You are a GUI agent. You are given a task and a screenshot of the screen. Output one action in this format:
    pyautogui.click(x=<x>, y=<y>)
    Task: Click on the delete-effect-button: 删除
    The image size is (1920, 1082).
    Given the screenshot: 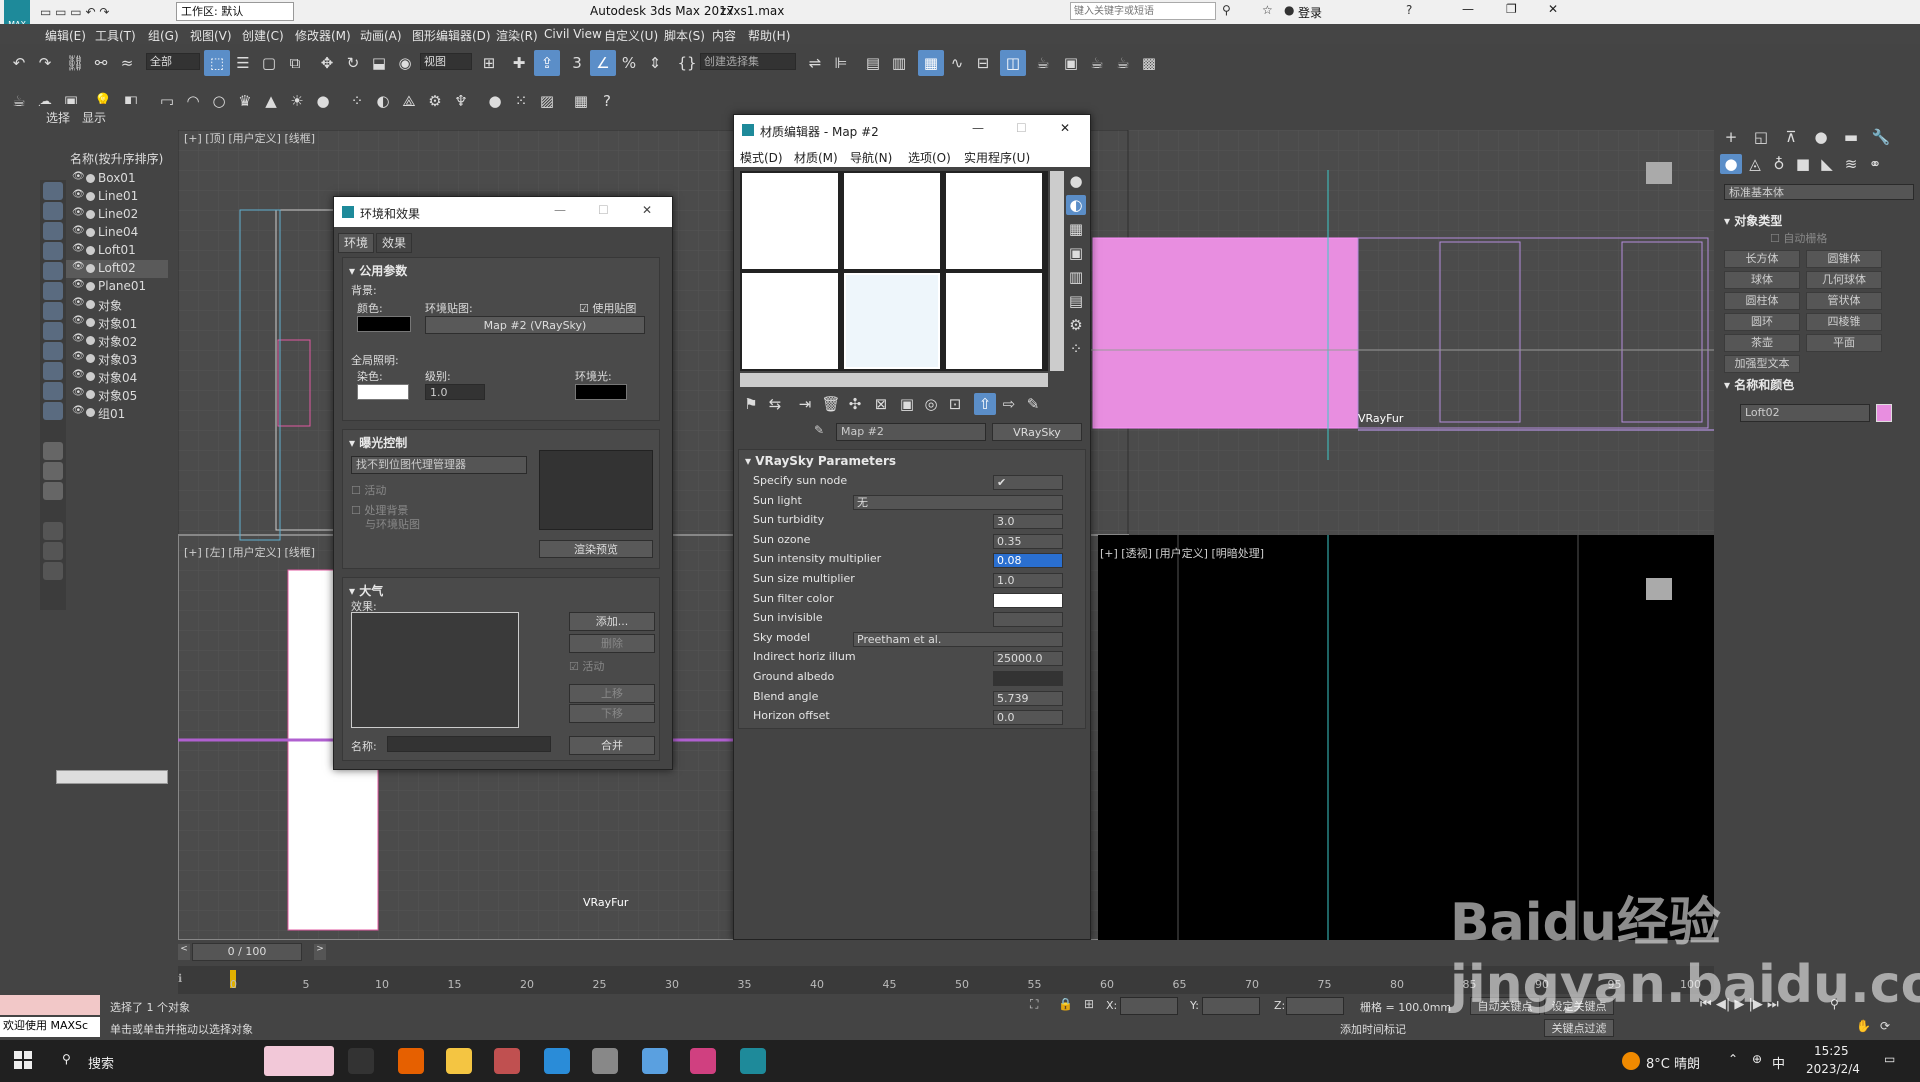 What is the action you would take?
    pyautogui.click(x=612, y=643)
    